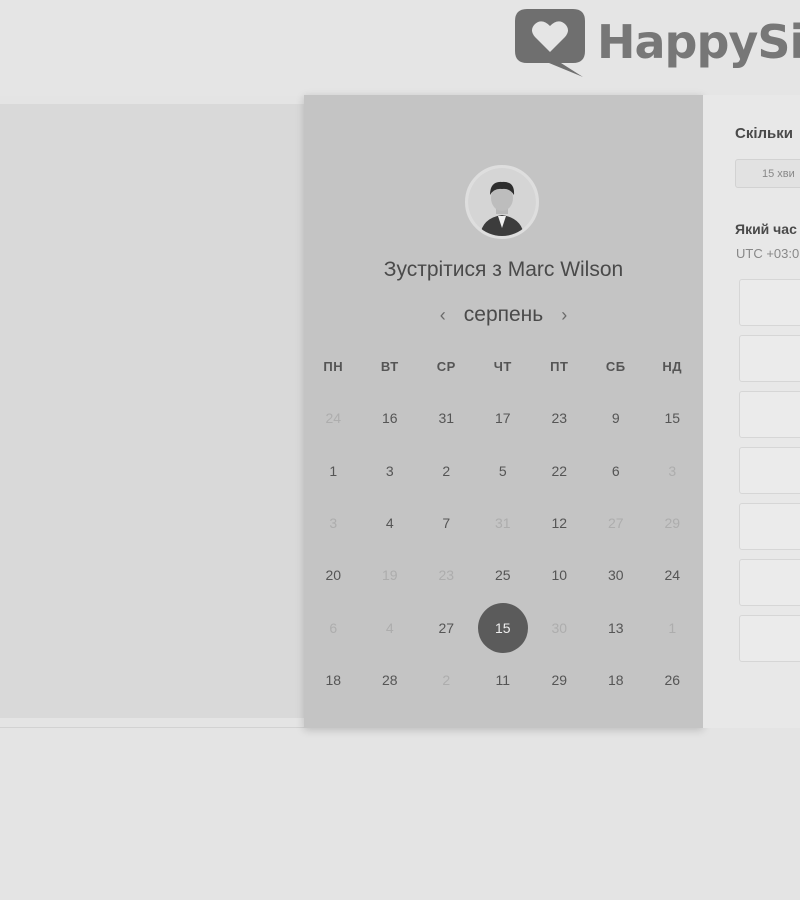 The image size is (800, 900). I want to click on weekday-header: ПН ВТ СР ЧТ ПТ СБ НД, so click(503, 367).